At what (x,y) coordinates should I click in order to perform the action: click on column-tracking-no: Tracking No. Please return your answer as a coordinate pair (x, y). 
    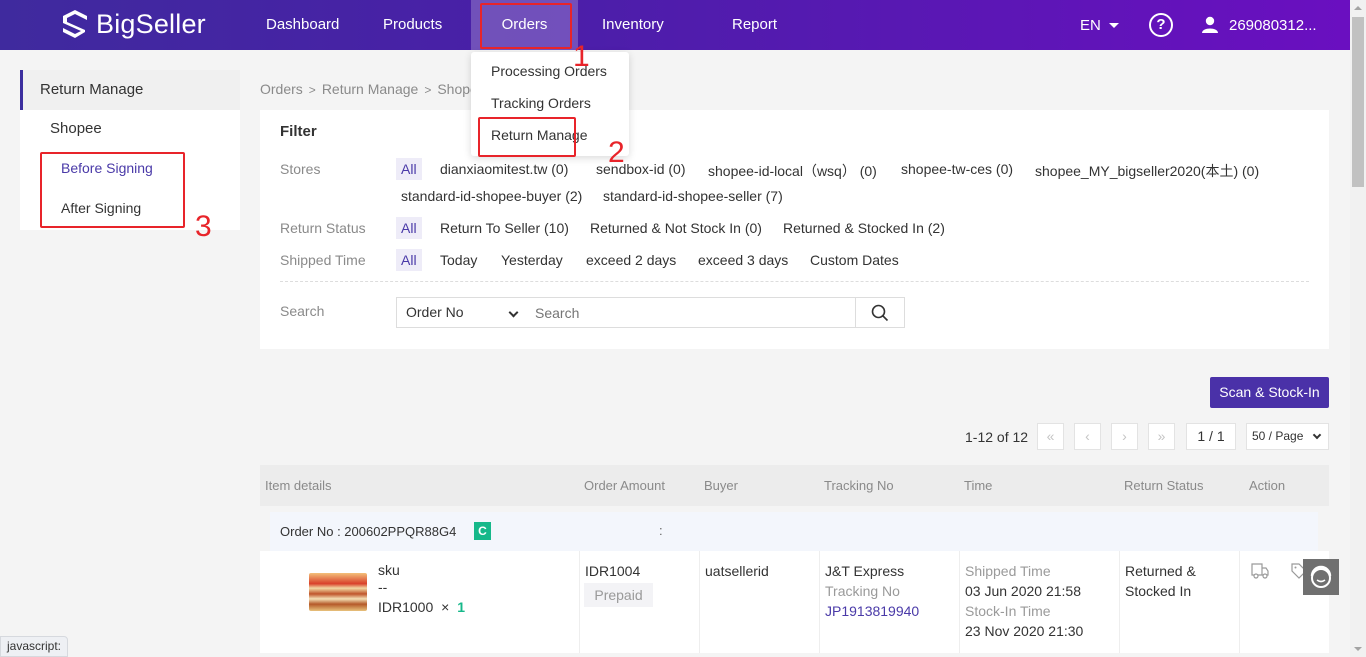
    Looking at the image, I should click on (859, 485).